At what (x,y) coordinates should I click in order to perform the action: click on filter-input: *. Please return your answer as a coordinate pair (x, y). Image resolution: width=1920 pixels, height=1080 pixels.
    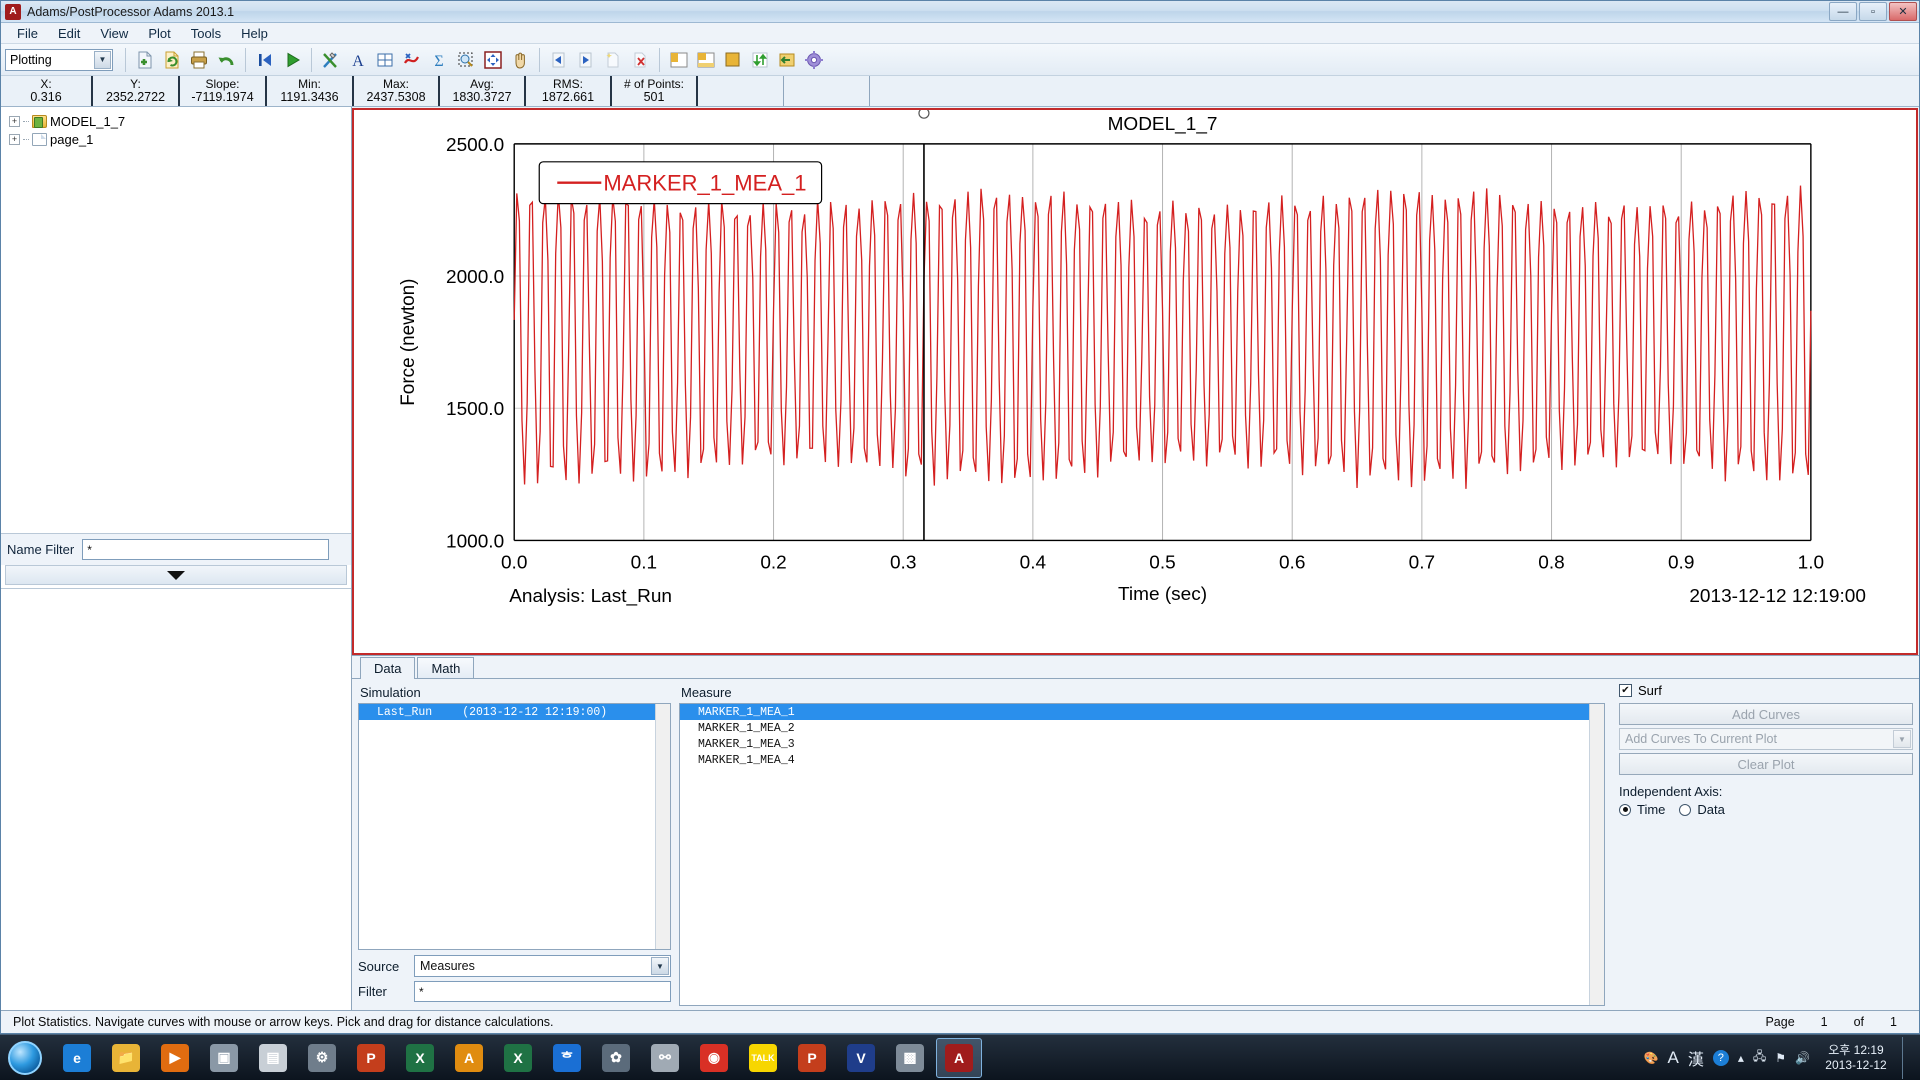
    Looking at the image, I should click on (542, 991).